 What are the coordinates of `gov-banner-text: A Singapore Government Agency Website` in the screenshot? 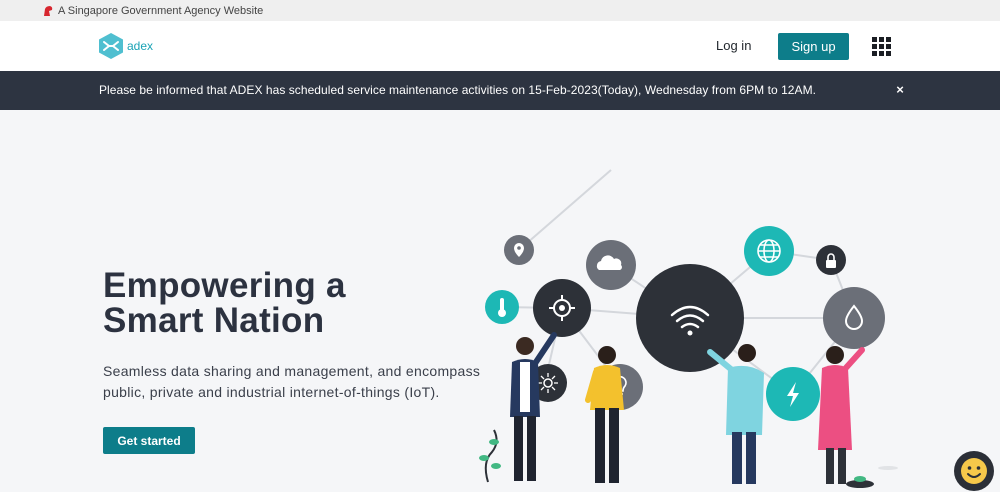 It's located at (161, 10).